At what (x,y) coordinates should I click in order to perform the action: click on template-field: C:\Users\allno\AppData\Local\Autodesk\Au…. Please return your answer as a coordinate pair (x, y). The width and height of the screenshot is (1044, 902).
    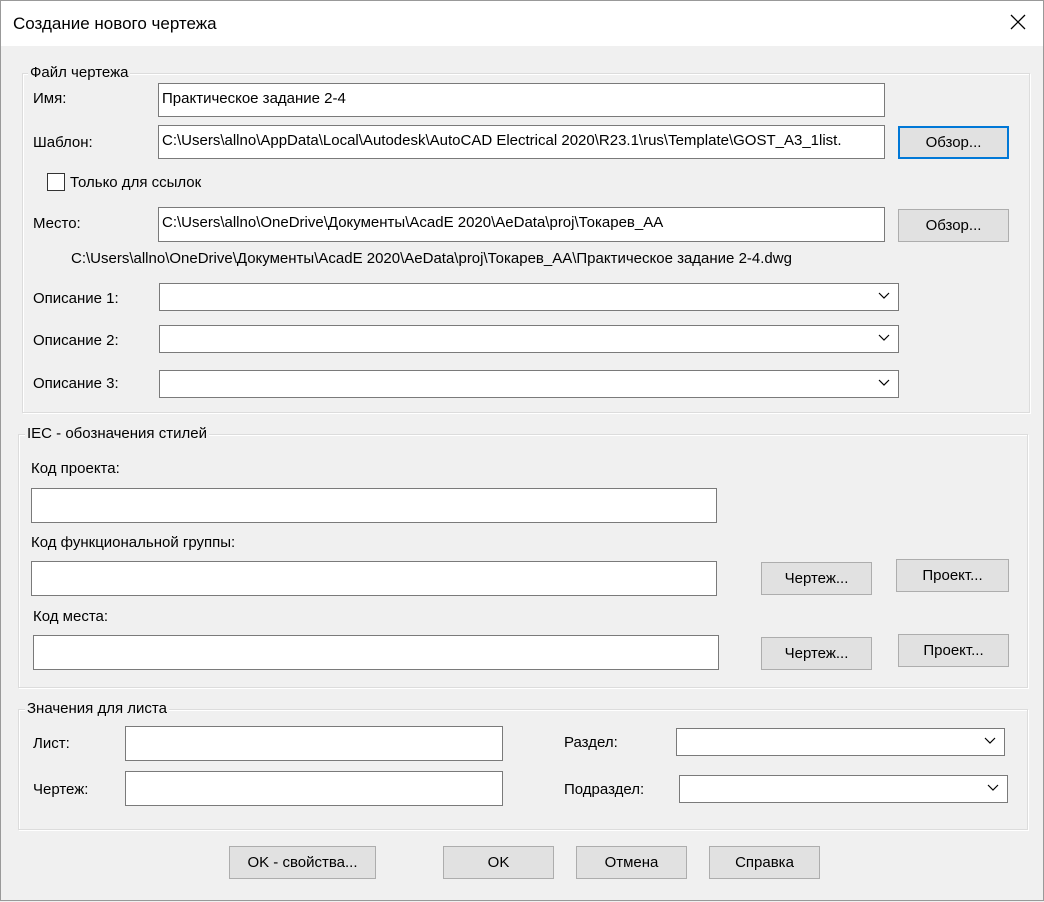
    Looking at the image, I should click on (521, 142).